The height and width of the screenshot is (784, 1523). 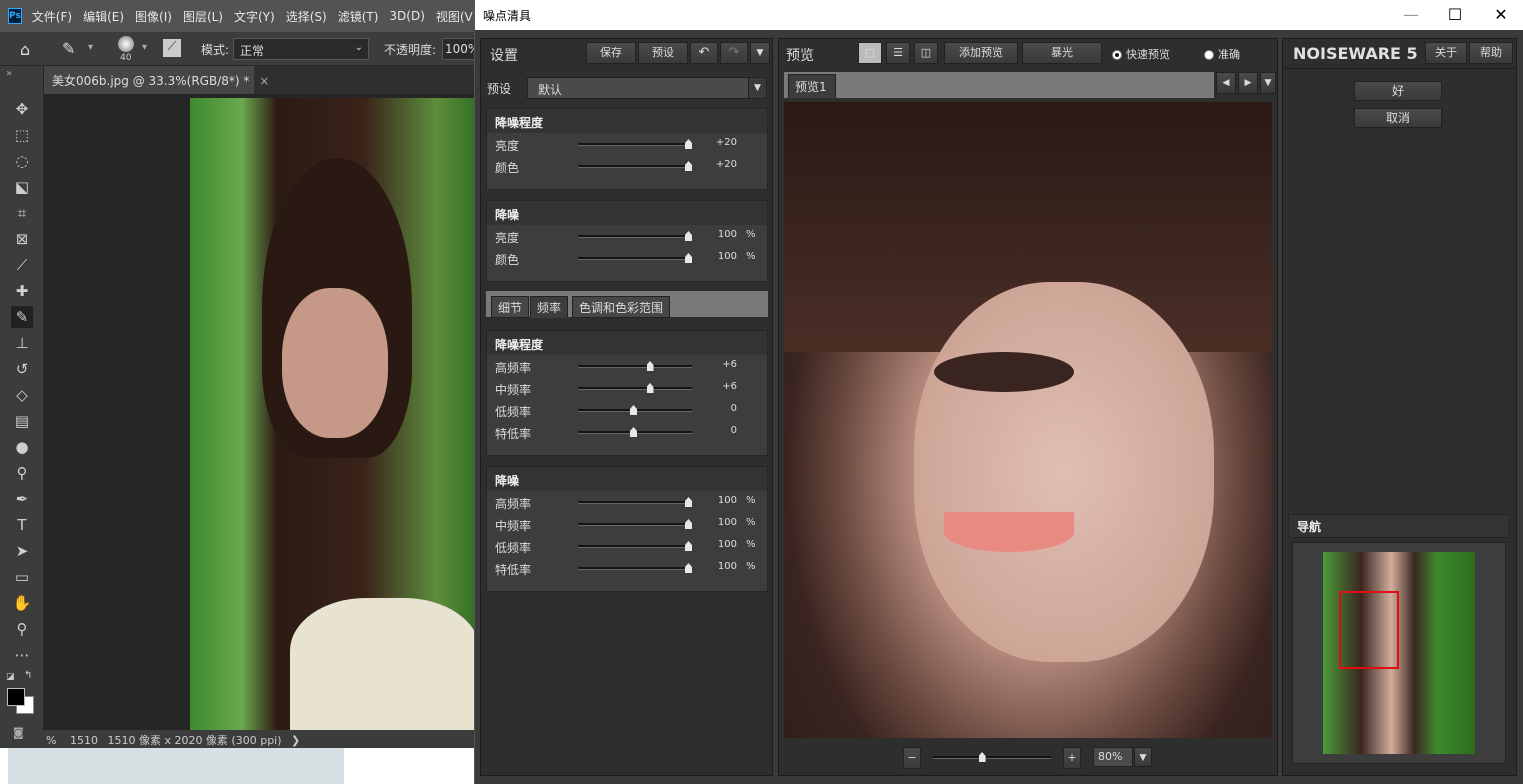 I want to click on brush-preset-icon, so click(x=126, y=44).